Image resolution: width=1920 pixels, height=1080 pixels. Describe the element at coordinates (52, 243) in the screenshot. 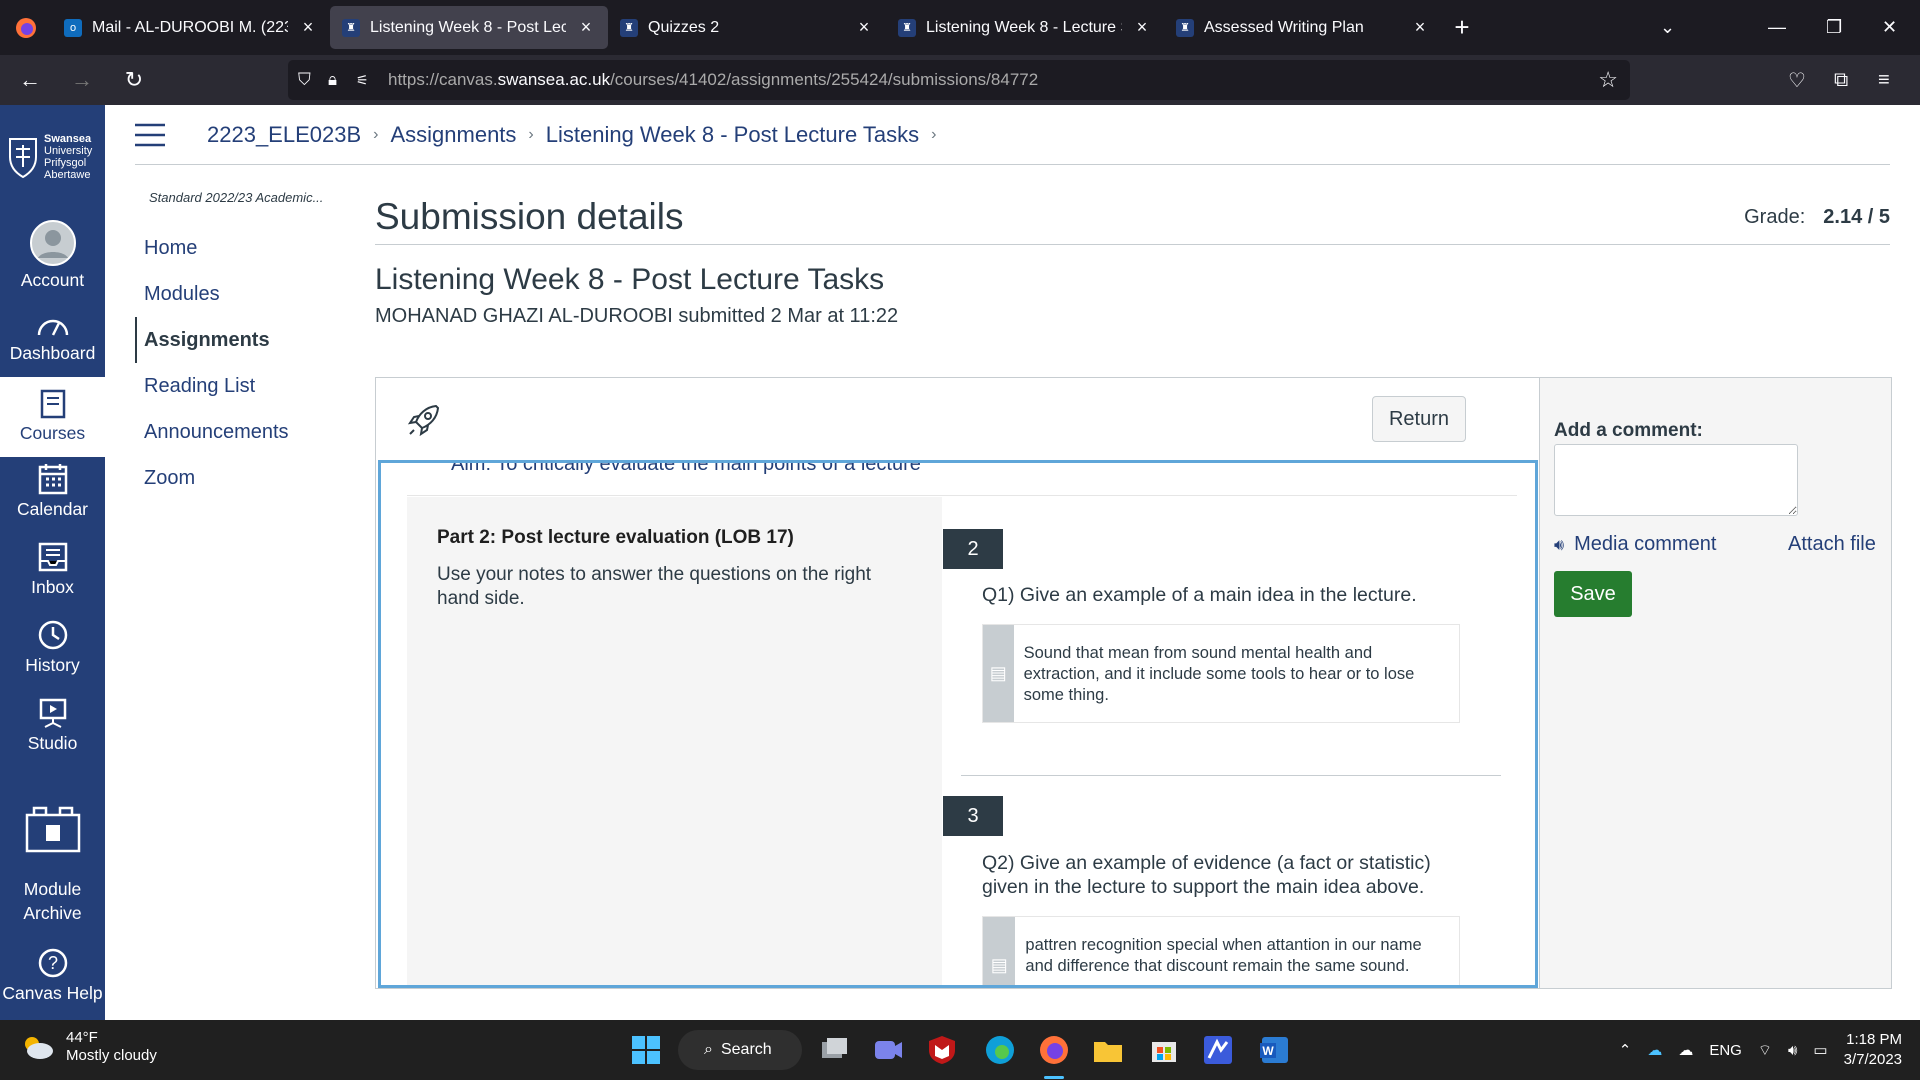

I see `account-avatar-icon` at that location.